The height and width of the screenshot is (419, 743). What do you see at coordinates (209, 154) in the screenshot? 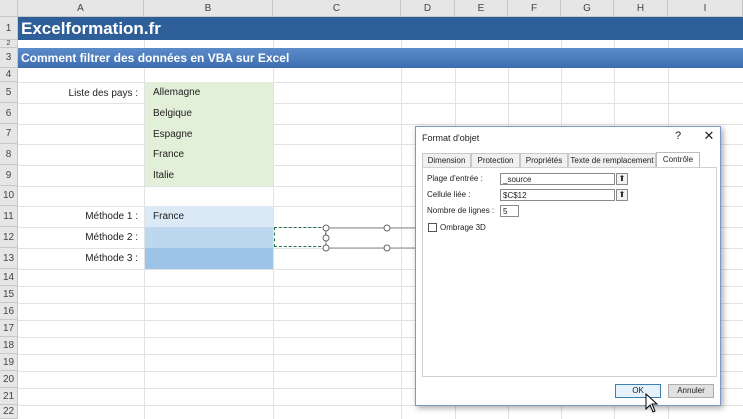
I see `country-cell: France` at bounding box center [209, 154].